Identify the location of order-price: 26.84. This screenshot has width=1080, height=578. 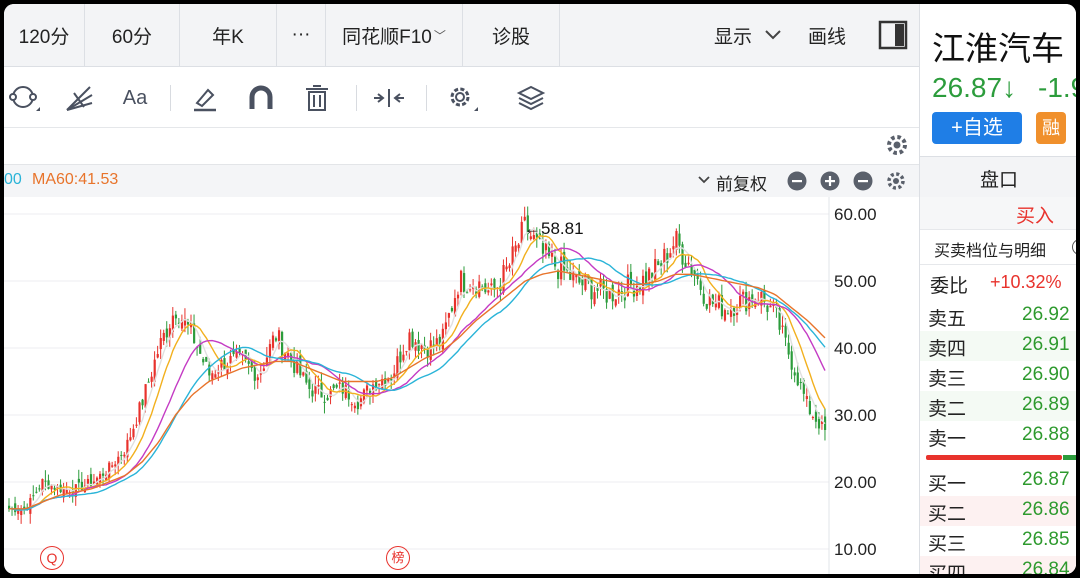
(1046, 566).